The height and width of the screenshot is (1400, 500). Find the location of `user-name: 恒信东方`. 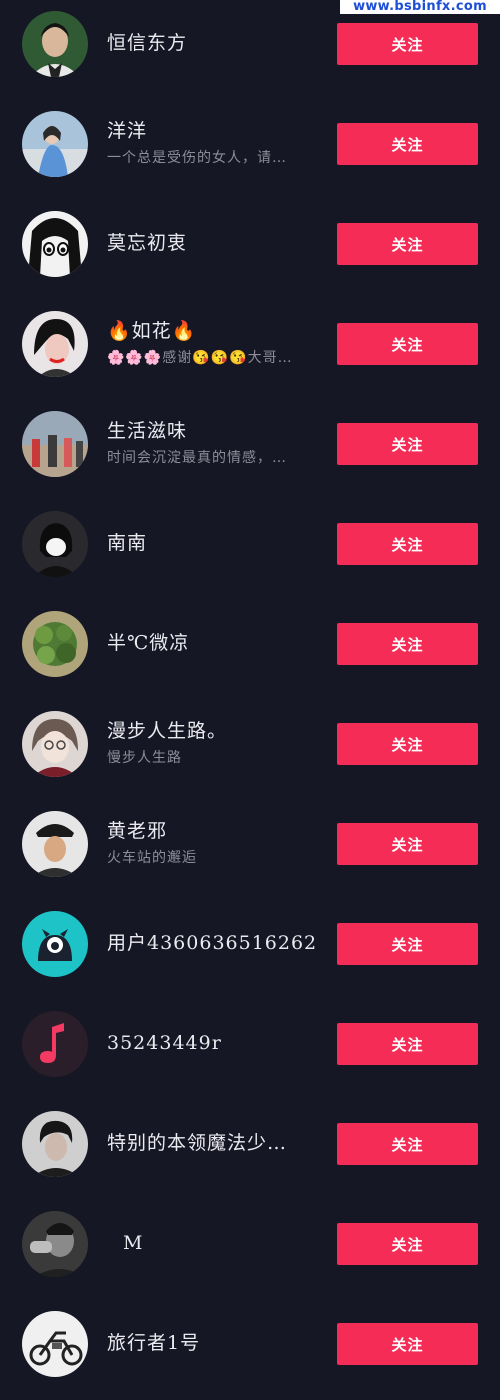

user-name: 恒信东方 is located at coordinates (147, 43).